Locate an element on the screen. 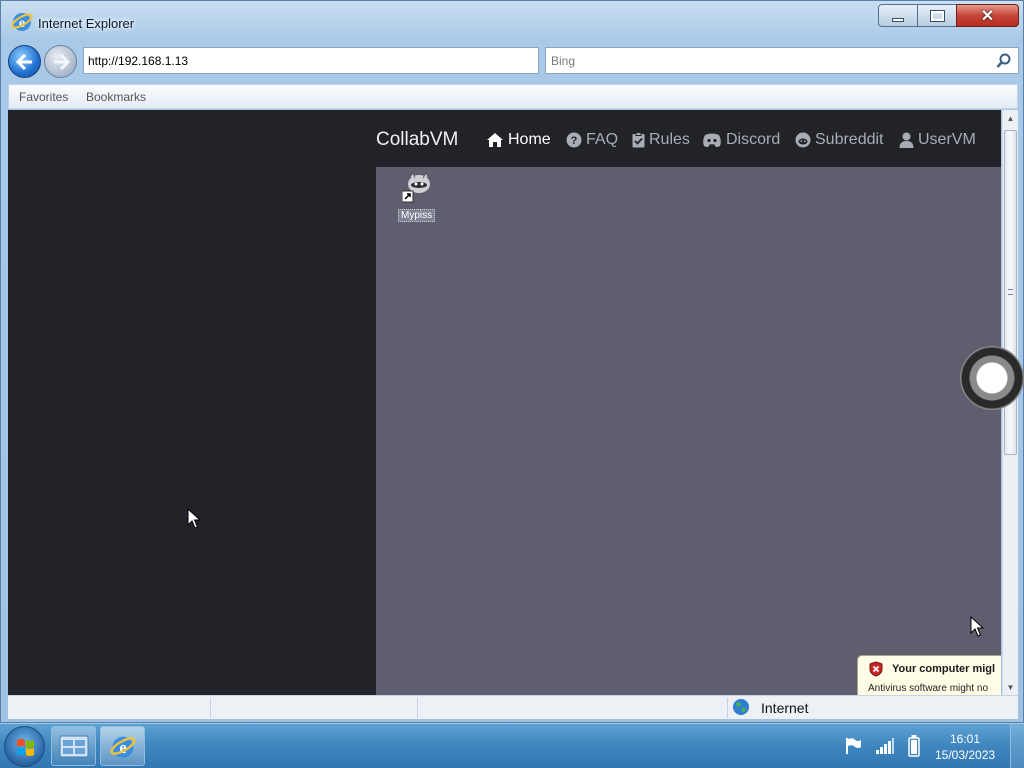 This screenshot has height=768, width=1024. mouse-cursor-icon is located at coordinates (194, 518).